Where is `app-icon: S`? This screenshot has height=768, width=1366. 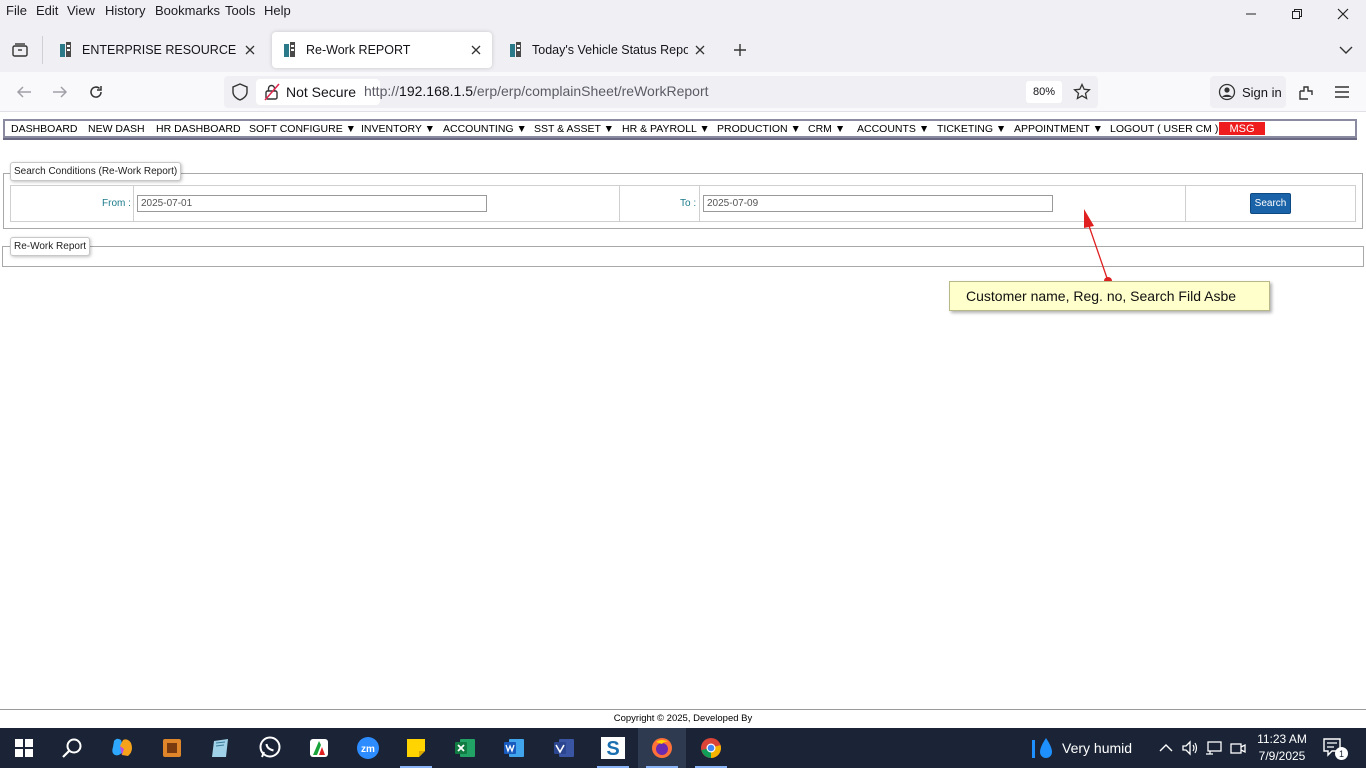 app-icon: S is located at coordinates (613, 748).